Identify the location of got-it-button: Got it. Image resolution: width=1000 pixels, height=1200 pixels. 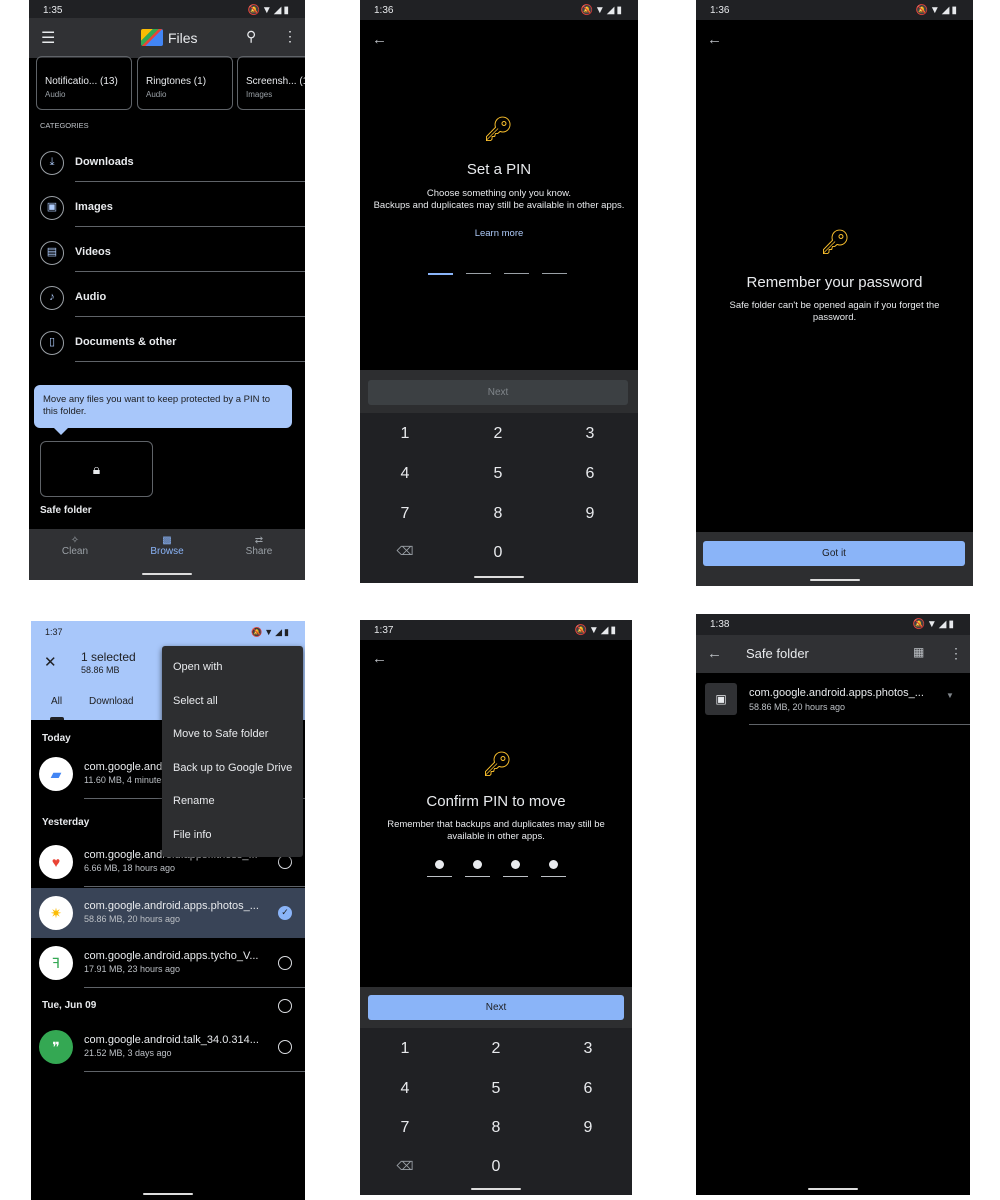
(834, 553).